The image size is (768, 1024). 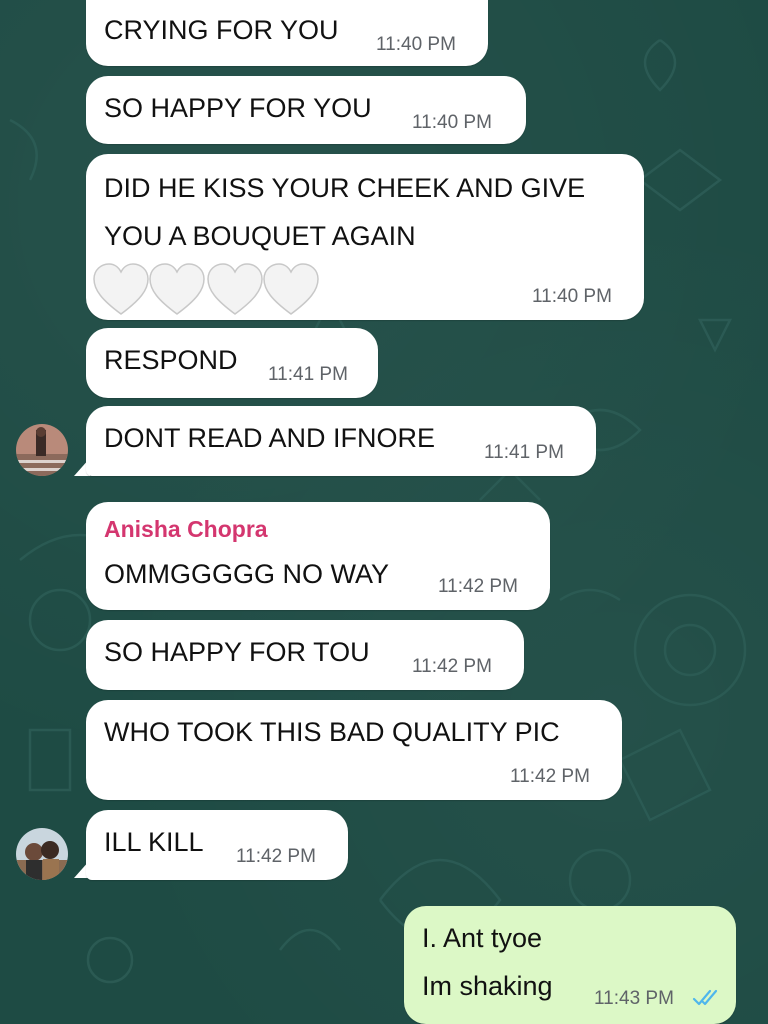 I want to click on message-bubble: RESPOND 11:41 PM, so click(x=232, y=363).